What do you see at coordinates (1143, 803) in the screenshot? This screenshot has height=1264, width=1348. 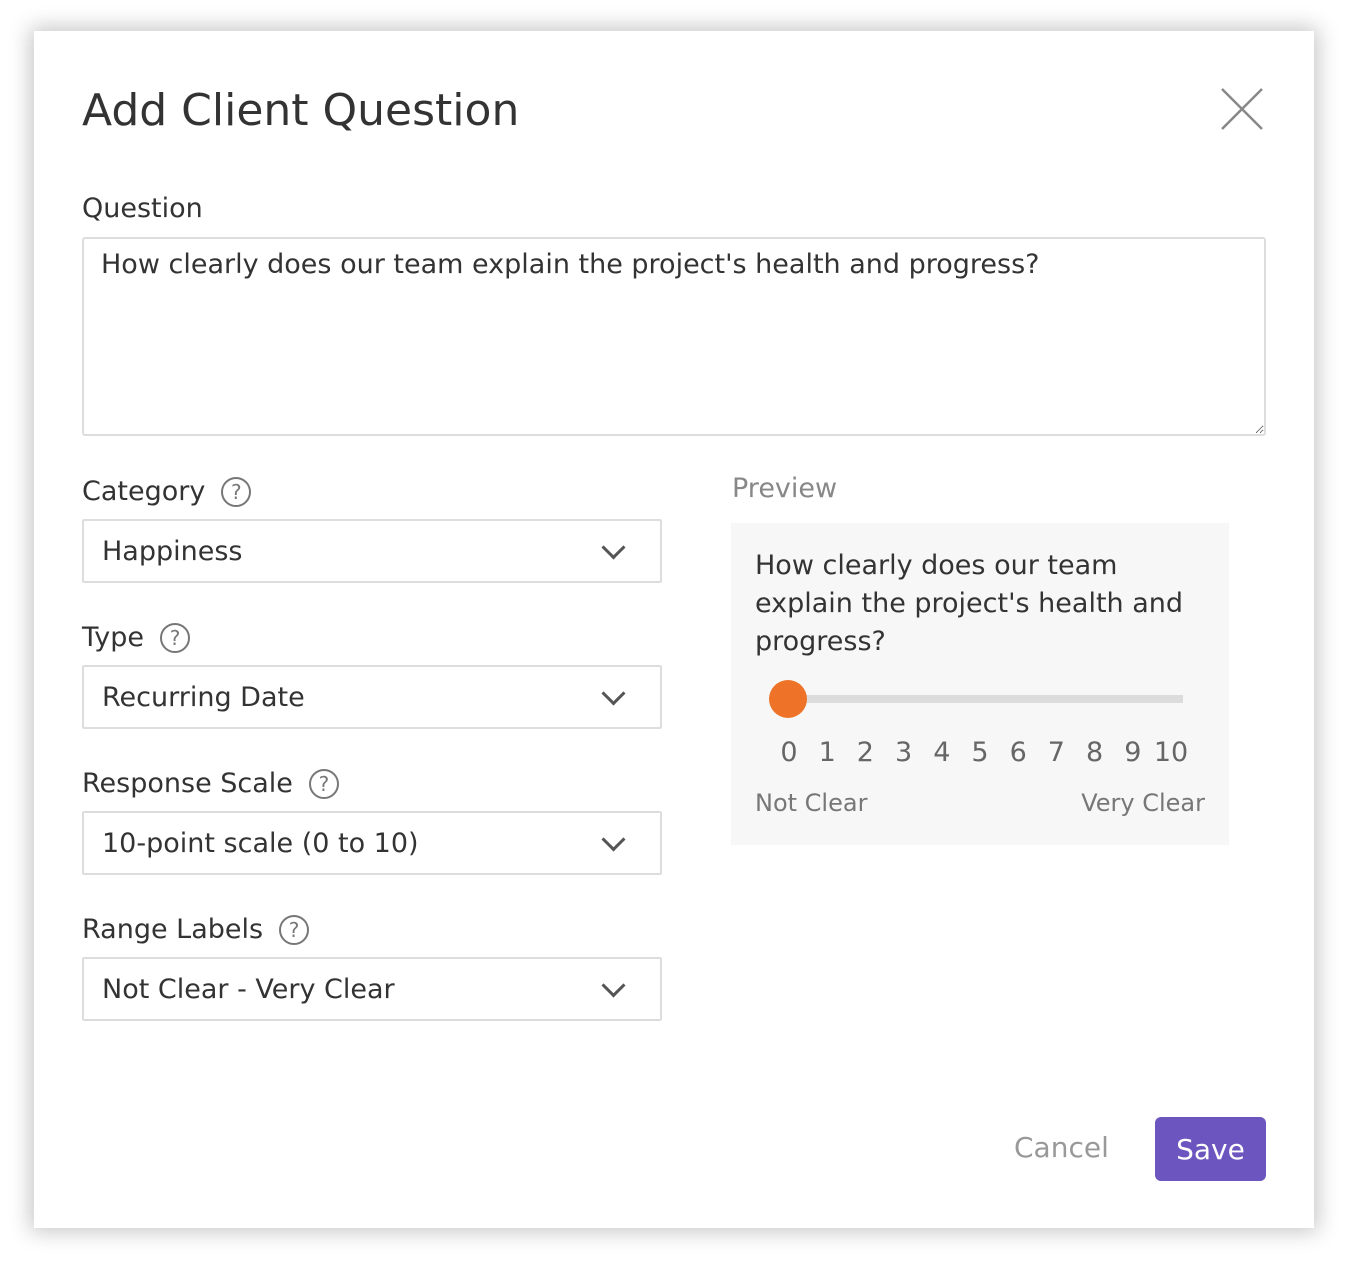 I see `high-label: Very Clear` at bounding box center [1143, 803].